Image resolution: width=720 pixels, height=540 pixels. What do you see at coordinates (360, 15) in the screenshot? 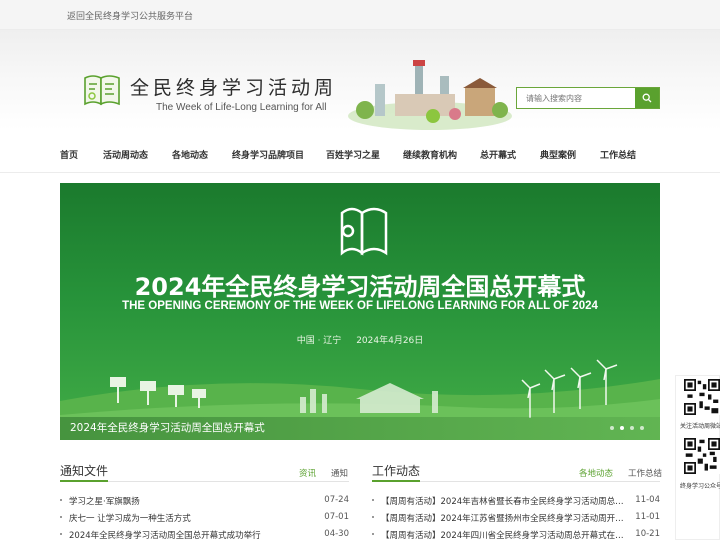
I see `top-bar: 返回全民终身学习公共服务平台` at bounding box center [360, 15].